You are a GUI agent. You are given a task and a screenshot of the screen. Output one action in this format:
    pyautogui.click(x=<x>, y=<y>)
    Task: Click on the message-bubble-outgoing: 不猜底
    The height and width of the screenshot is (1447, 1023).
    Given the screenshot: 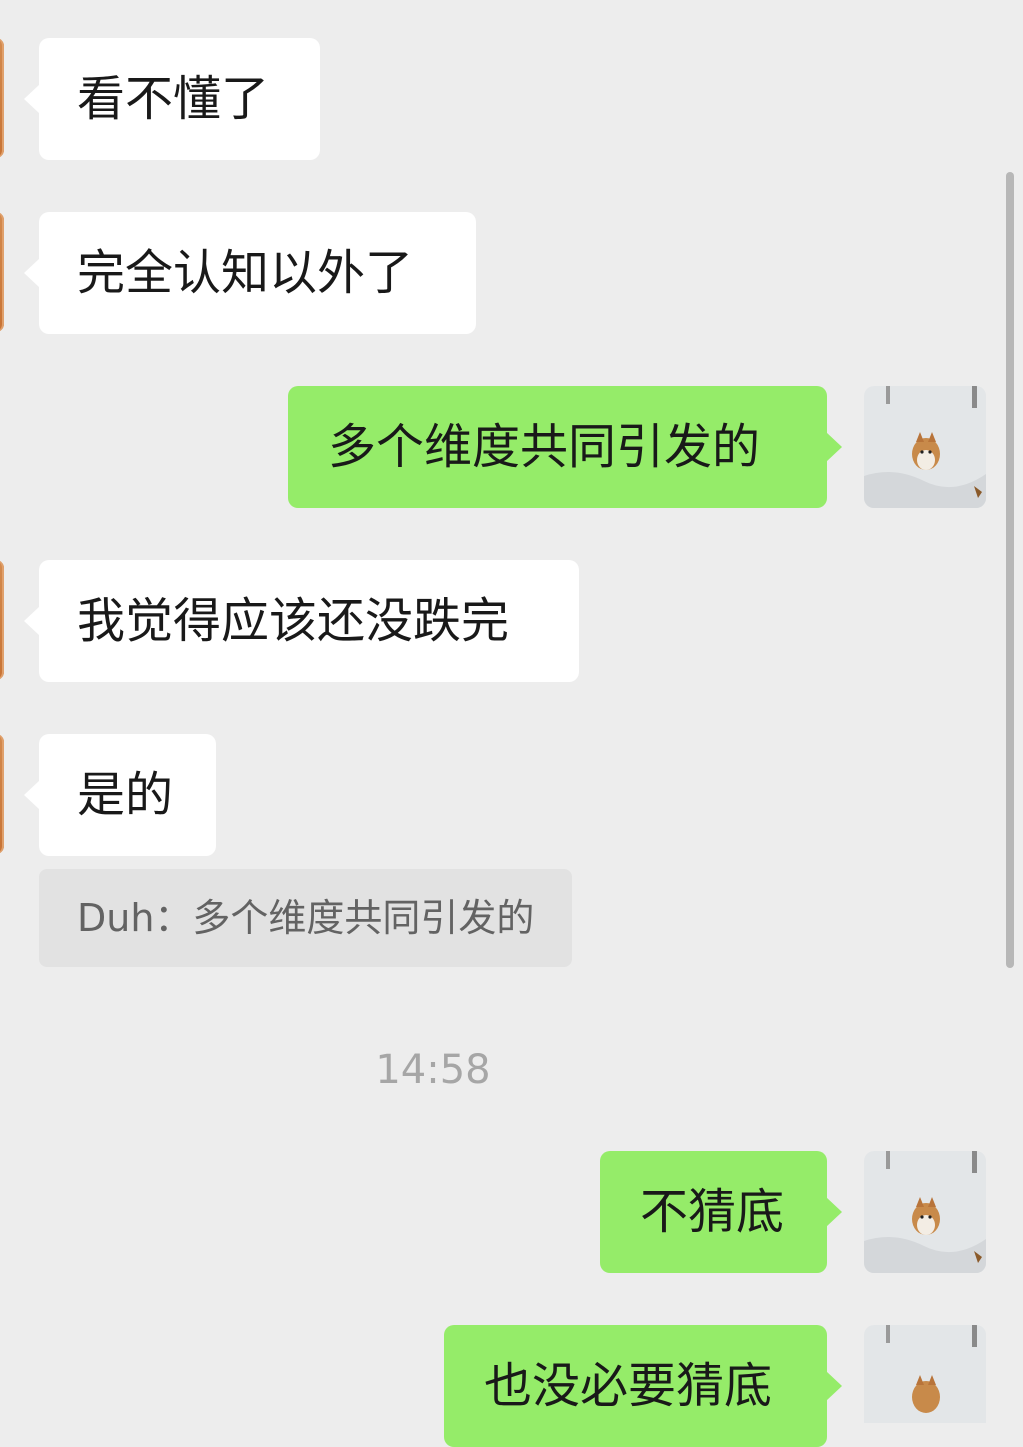 What is the action you would take?
    pyautogui.click(x=721, y=1212)
    